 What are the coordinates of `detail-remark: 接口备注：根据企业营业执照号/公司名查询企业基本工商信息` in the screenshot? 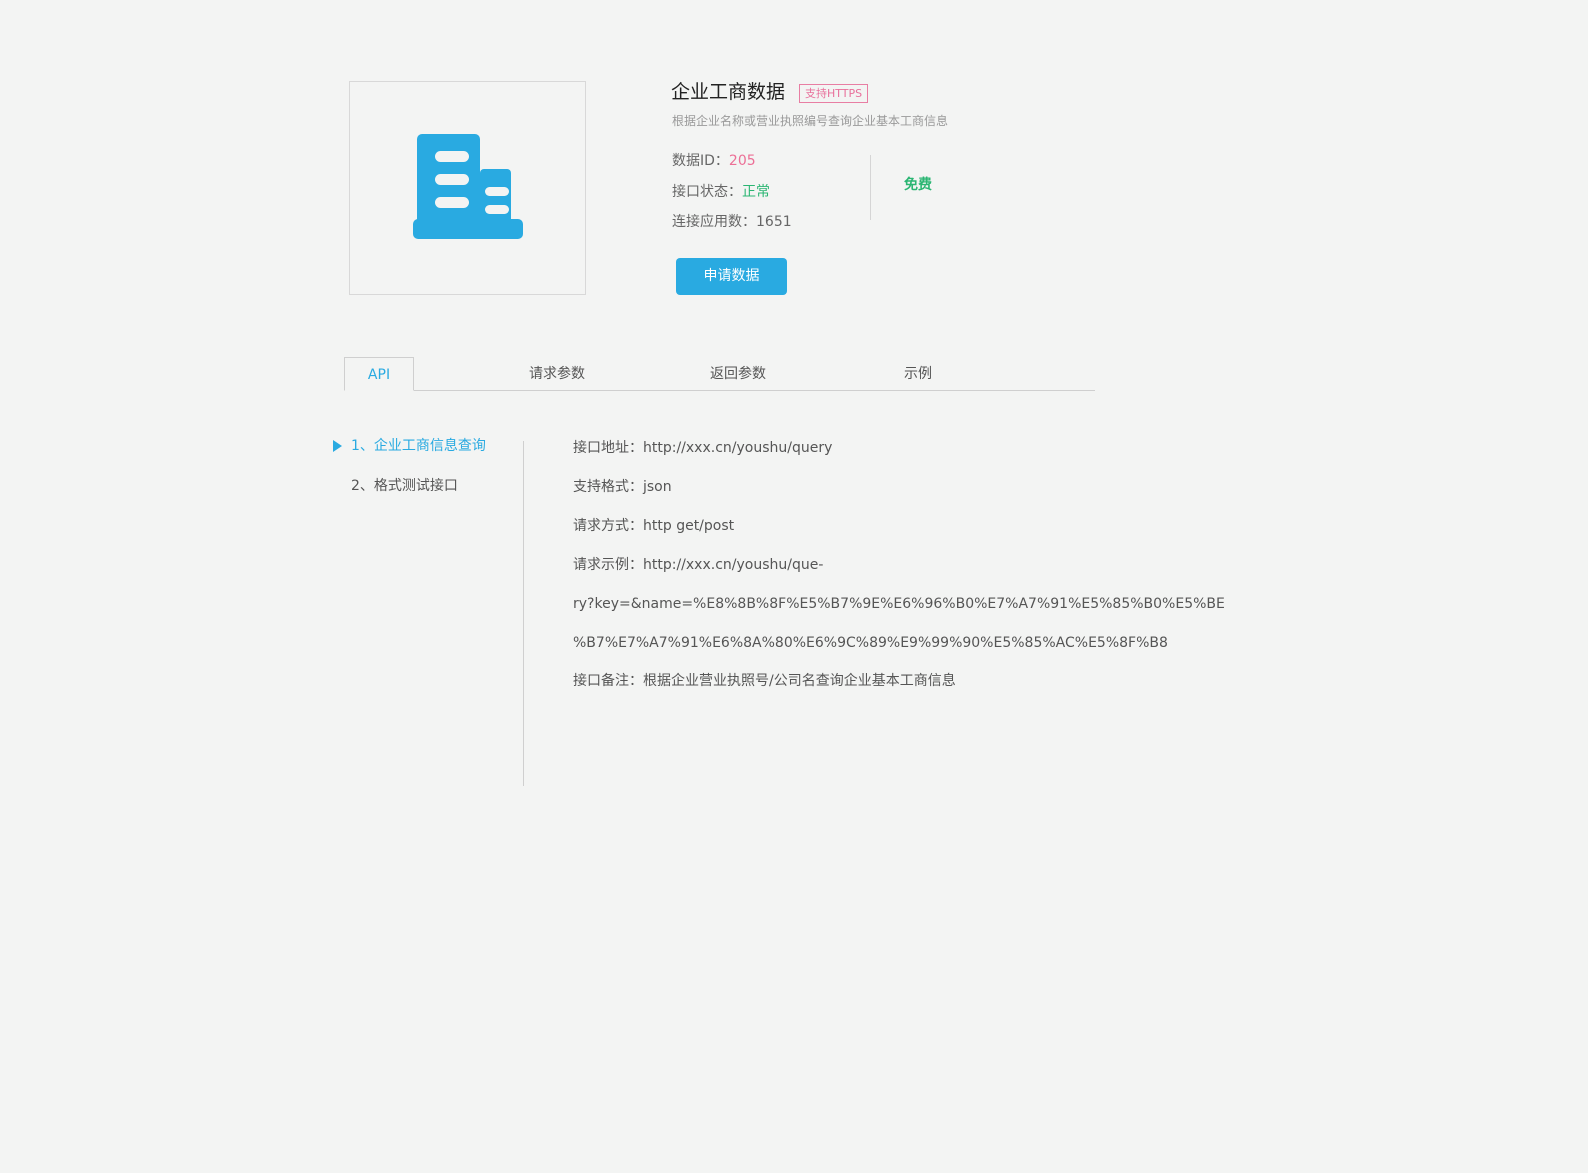 It's located at (764, 681).